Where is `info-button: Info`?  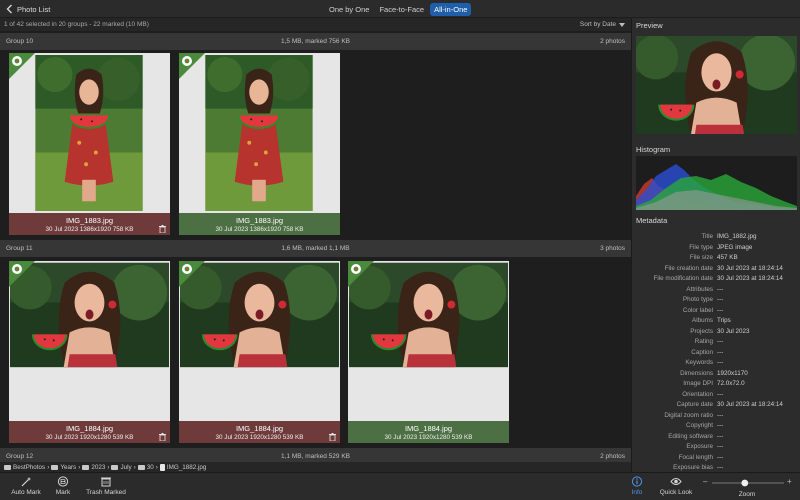
info-button: Info is located at coordinates (637, 486).